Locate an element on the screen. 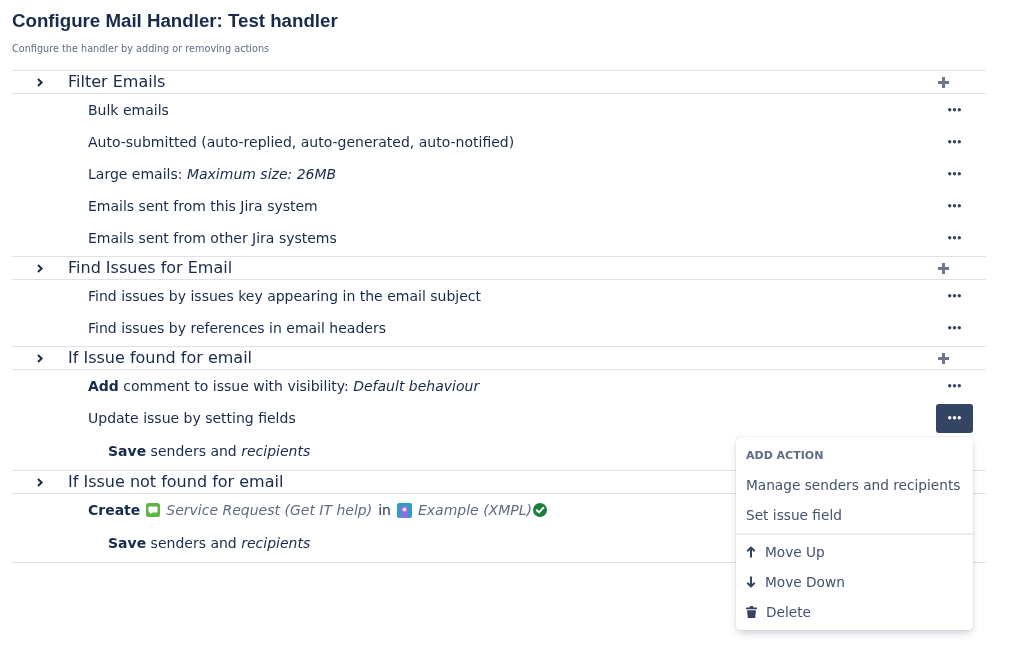  more-actions-button is located at coordinates (954, 418).